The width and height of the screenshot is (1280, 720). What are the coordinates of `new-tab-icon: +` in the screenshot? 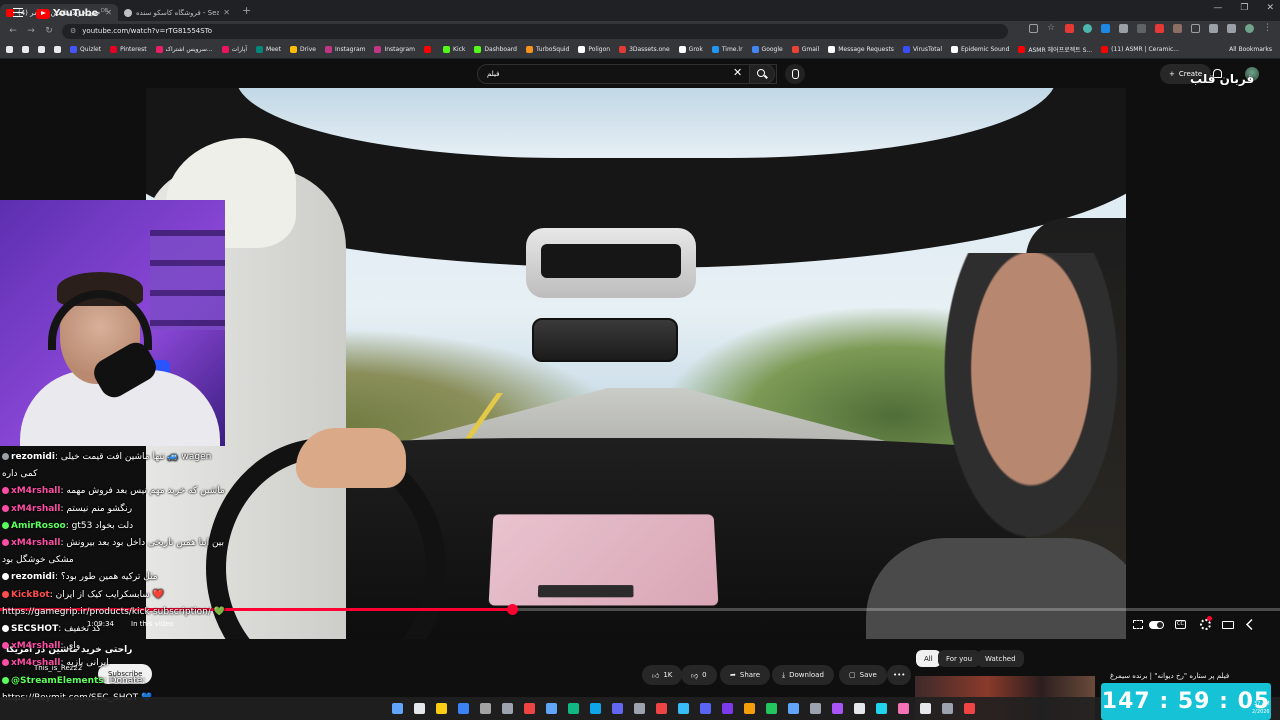 It's located at (246, 10).